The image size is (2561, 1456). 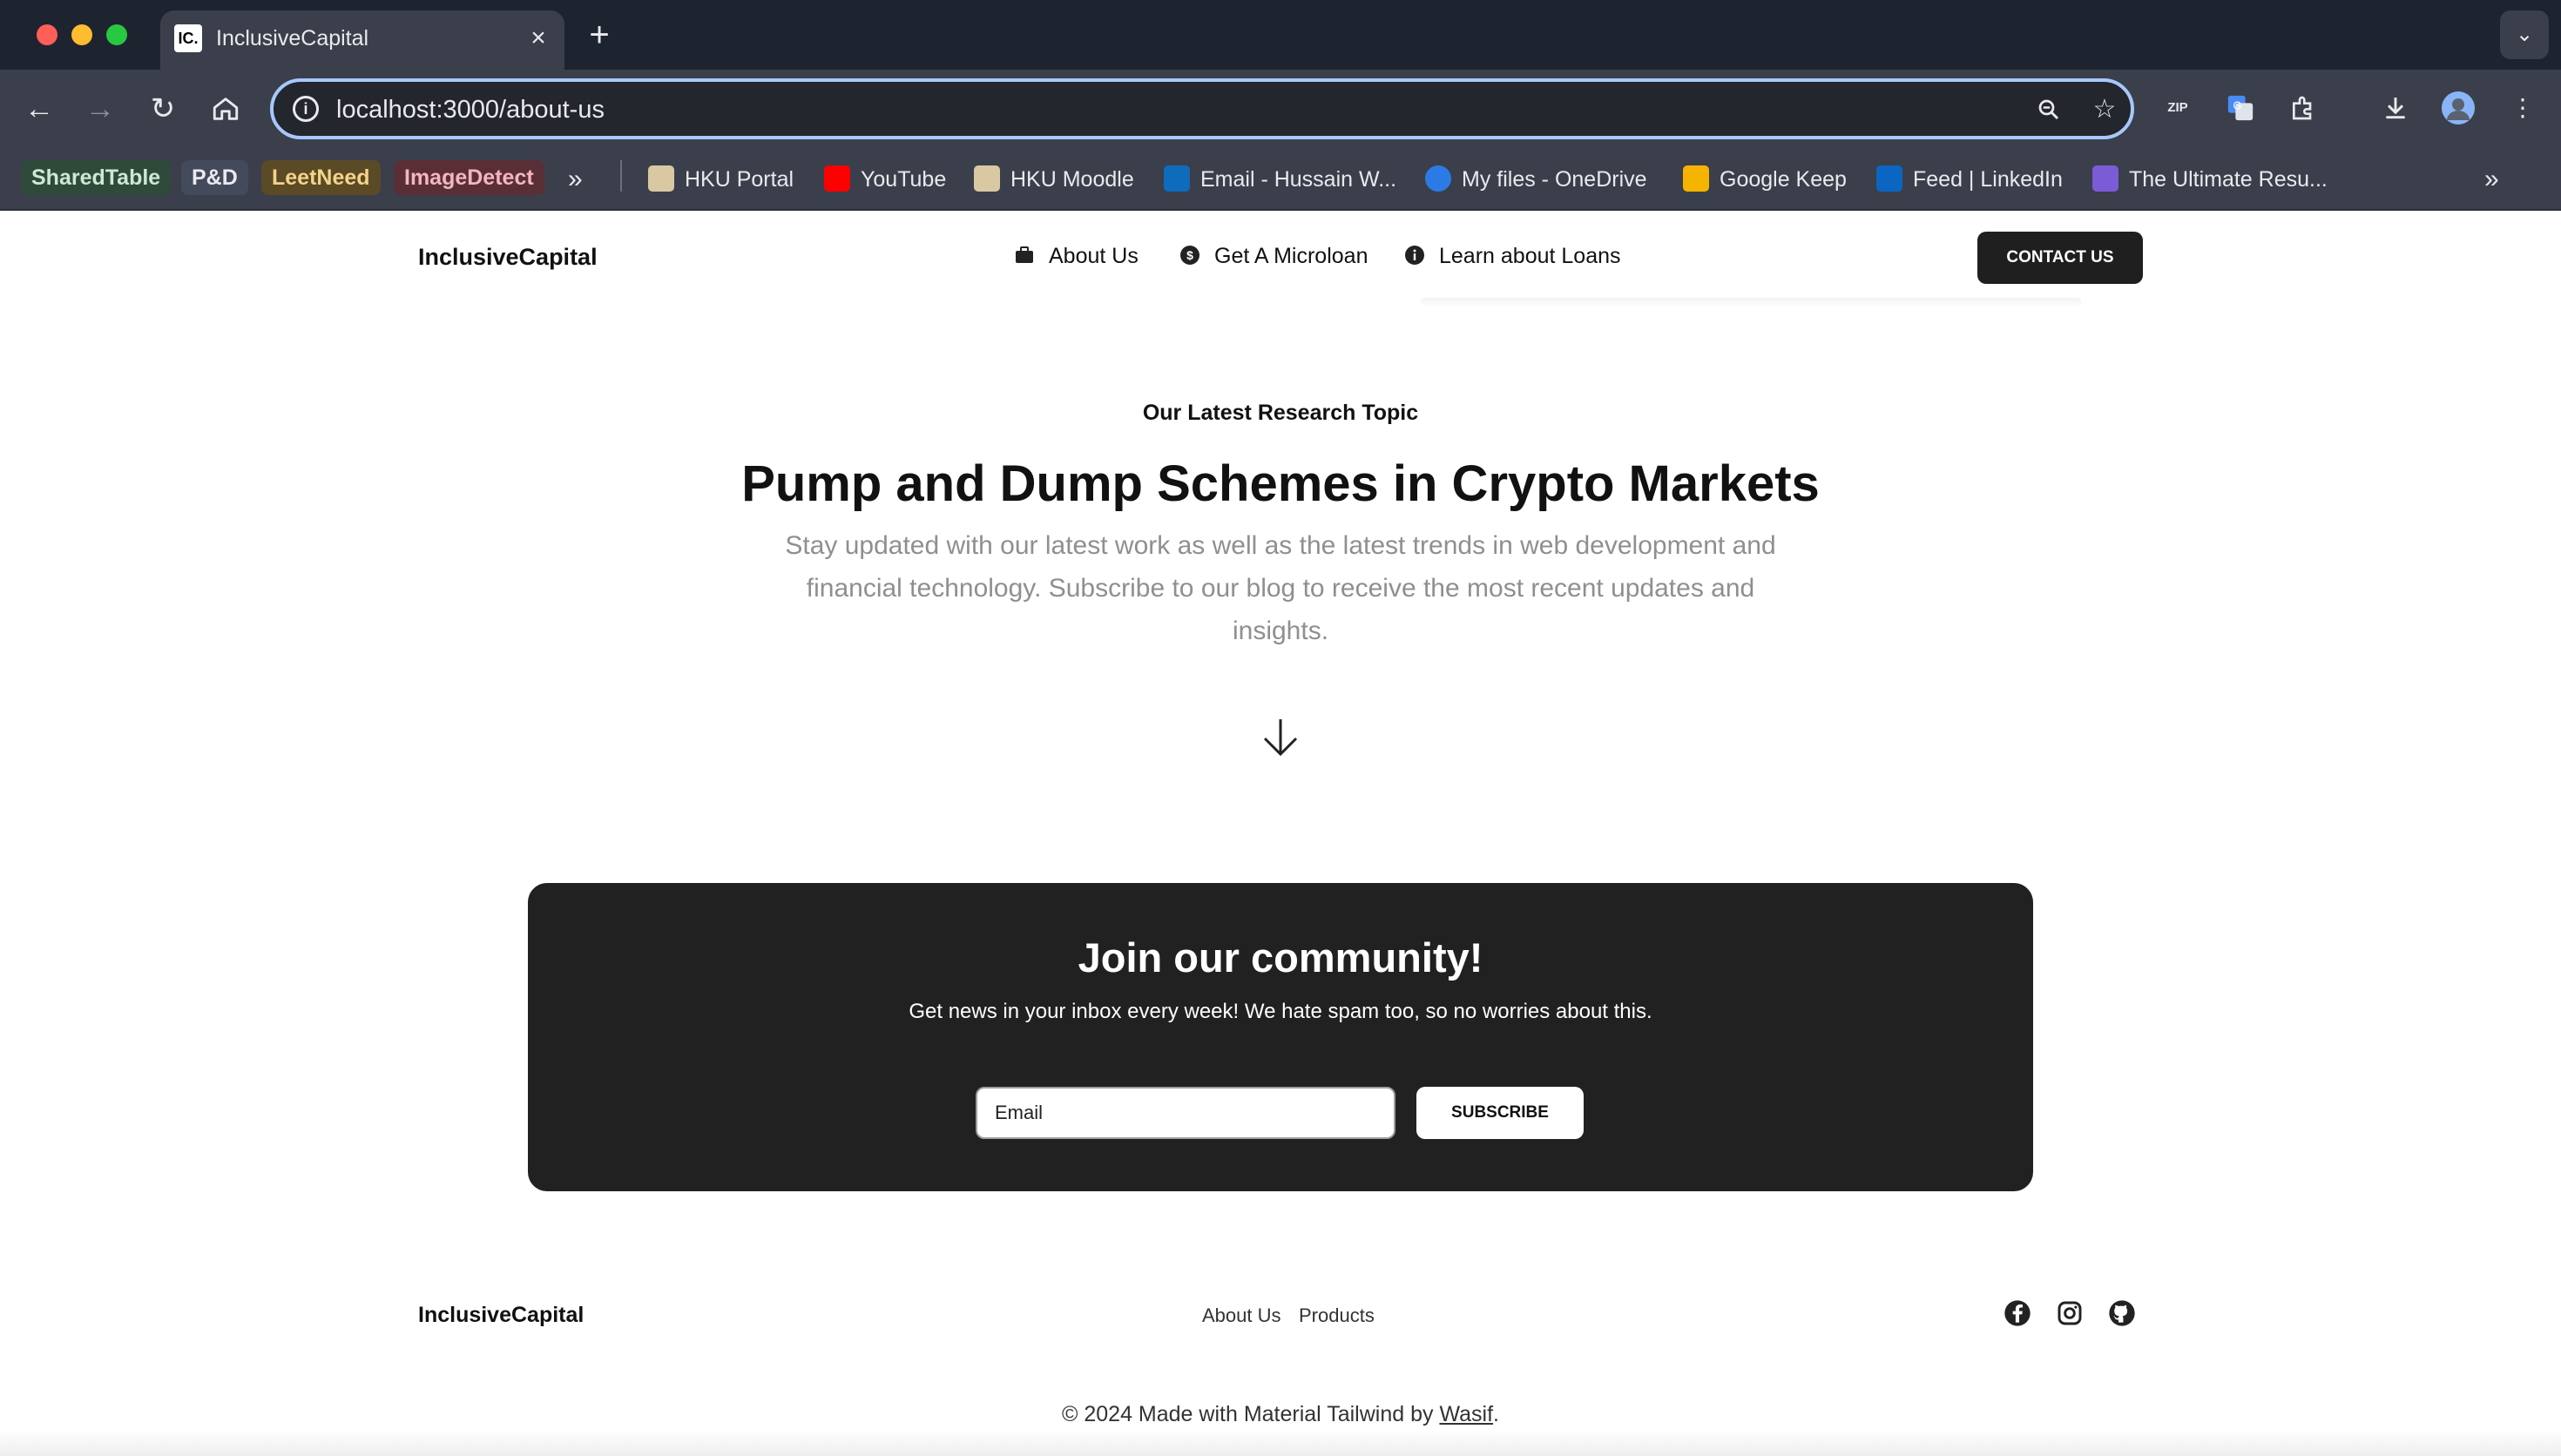 I want to click on bookmark-pd: P&D, so click(x=214, y=177).